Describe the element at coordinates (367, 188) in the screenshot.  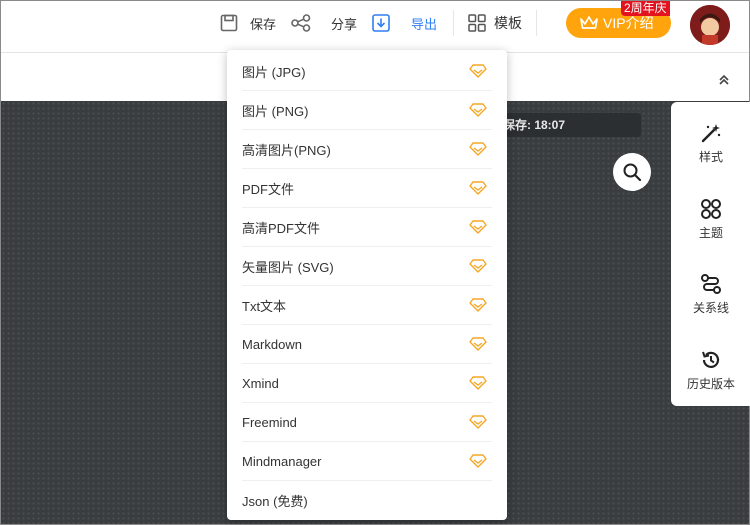
I see `export-pdf-item: PDF文件` at that location.